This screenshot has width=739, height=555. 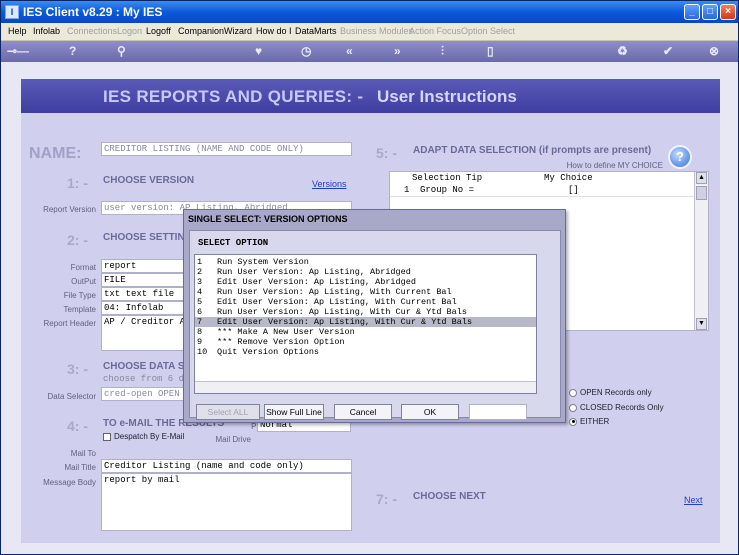 What do you see at coordinates (144, 333) in the screenshot?
I see `report-header-field: AP / Creditor Ac` at bounding box center [144, 333].